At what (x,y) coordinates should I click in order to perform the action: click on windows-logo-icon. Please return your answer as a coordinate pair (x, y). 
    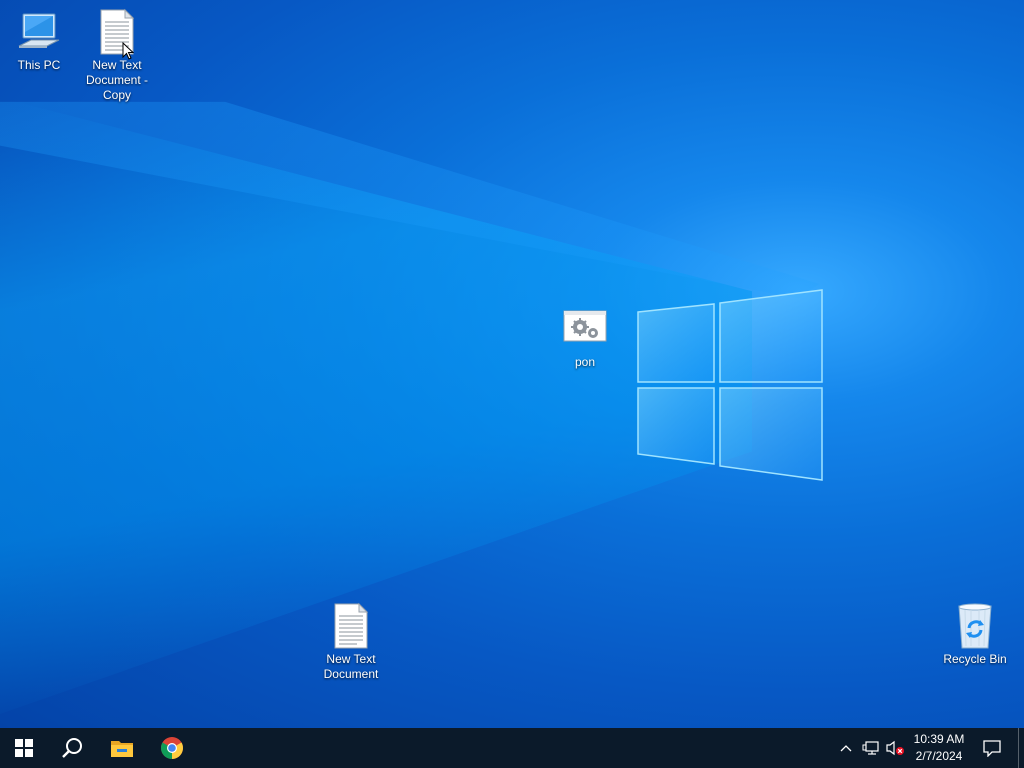
    Looking at the image, I should click on (24, 748).